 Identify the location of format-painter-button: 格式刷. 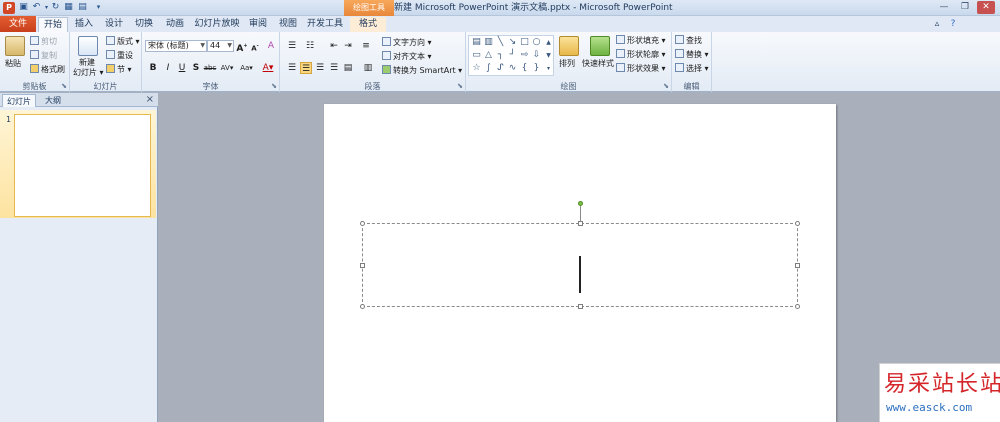
(47, 69).